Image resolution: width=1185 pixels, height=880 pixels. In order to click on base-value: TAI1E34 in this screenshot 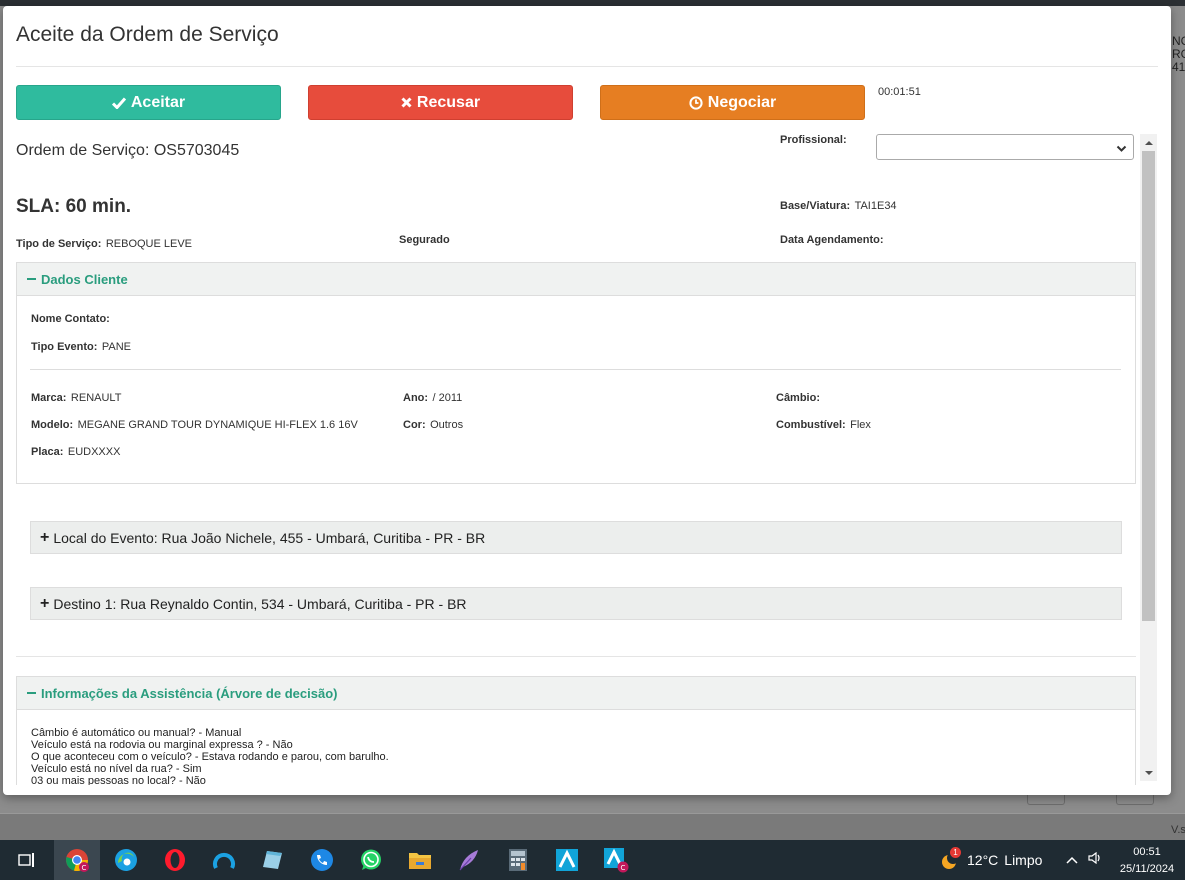, I will do `click(875, 206)`.